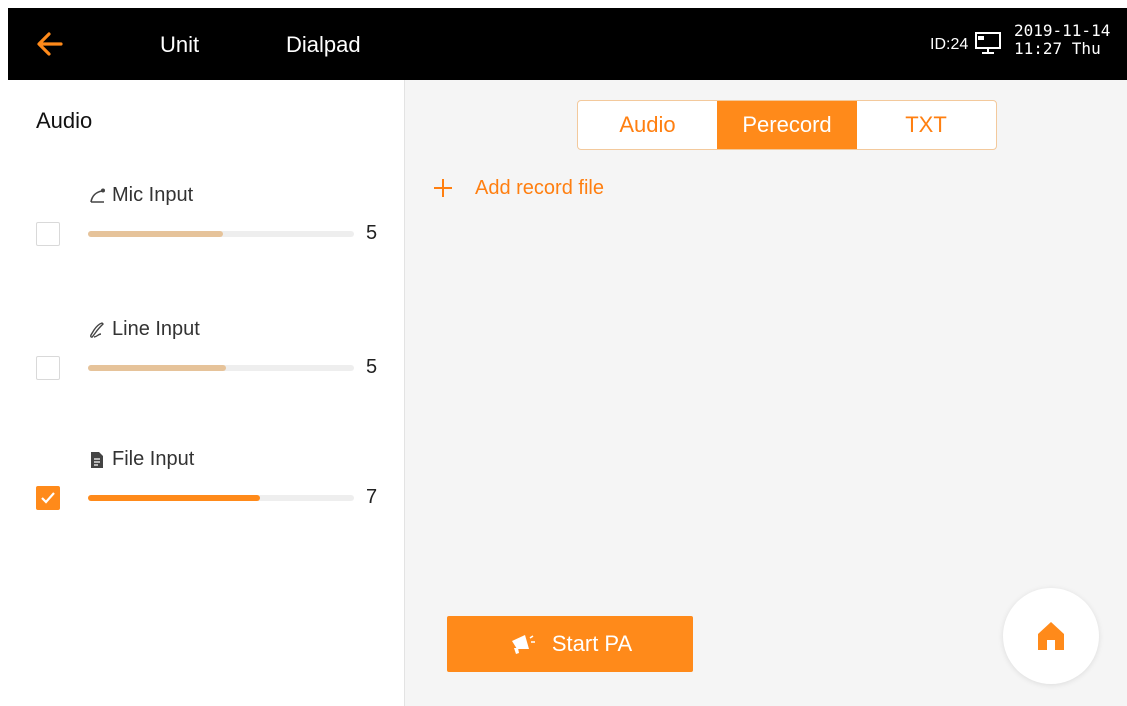 This screenshot has height=706, width=1127. What do you see at coordinates (647, 125) in the screenshot?
I see `tab-audio: Audio` at bounding box center [647, 125].